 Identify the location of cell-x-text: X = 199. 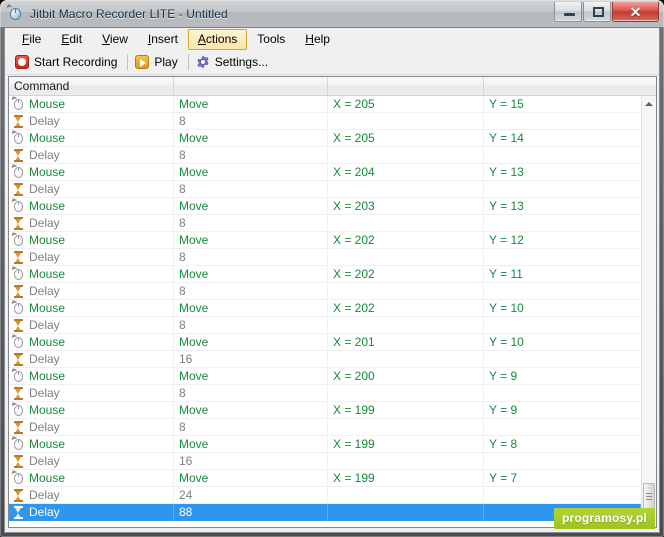
(354, 410).